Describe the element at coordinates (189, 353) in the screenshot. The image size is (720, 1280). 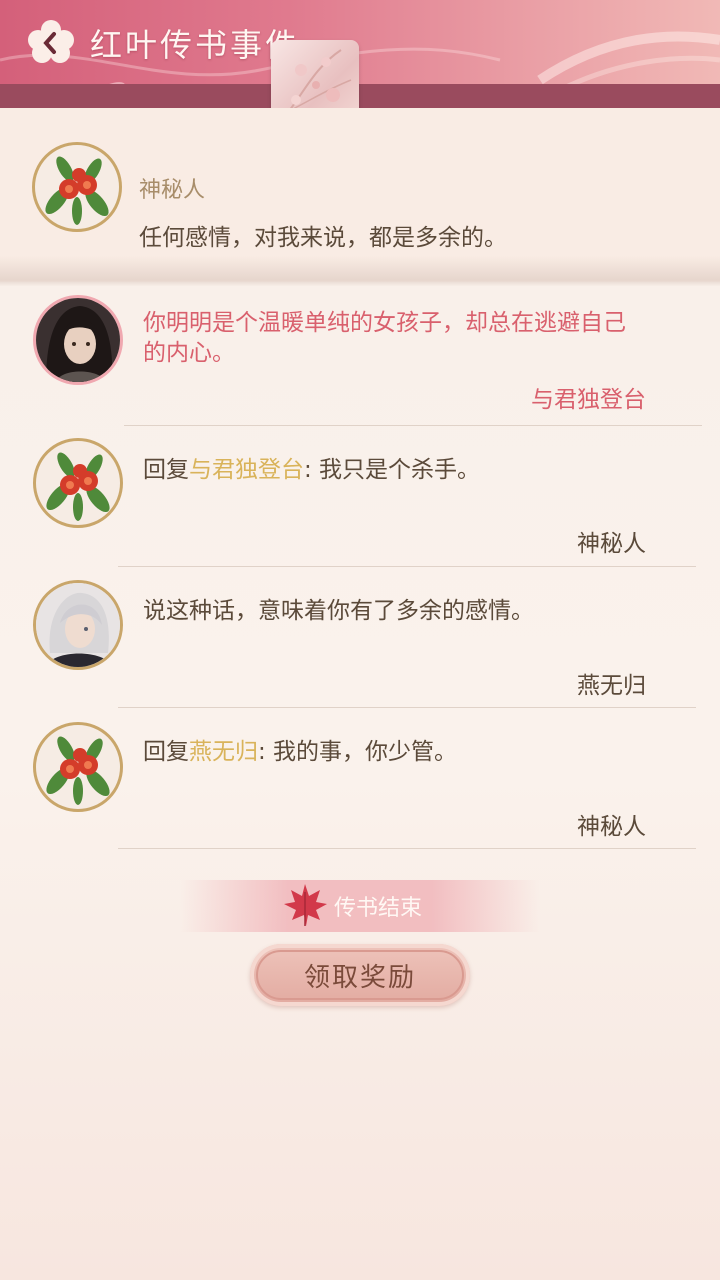
I see `comment-line: 的内心。` at that location.